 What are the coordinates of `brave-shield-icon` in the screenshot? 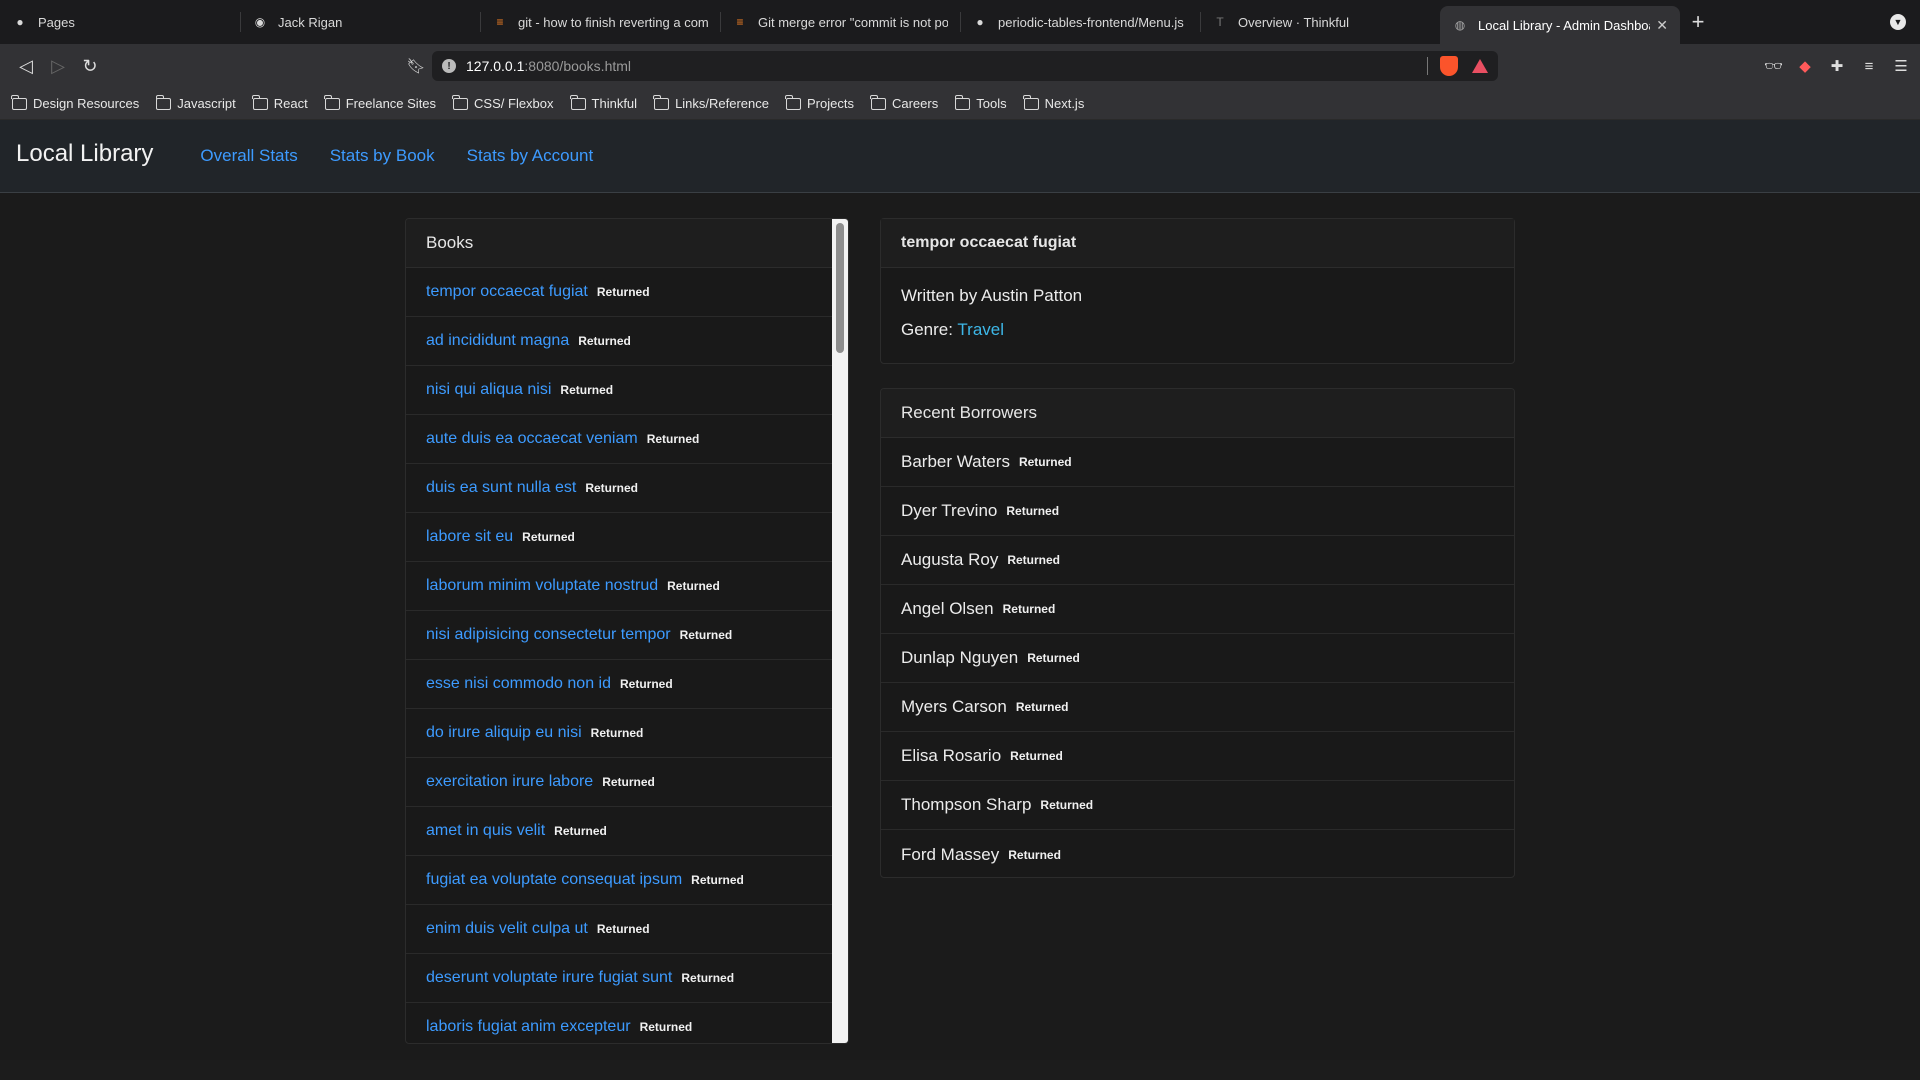 It's located at (1449, 66).